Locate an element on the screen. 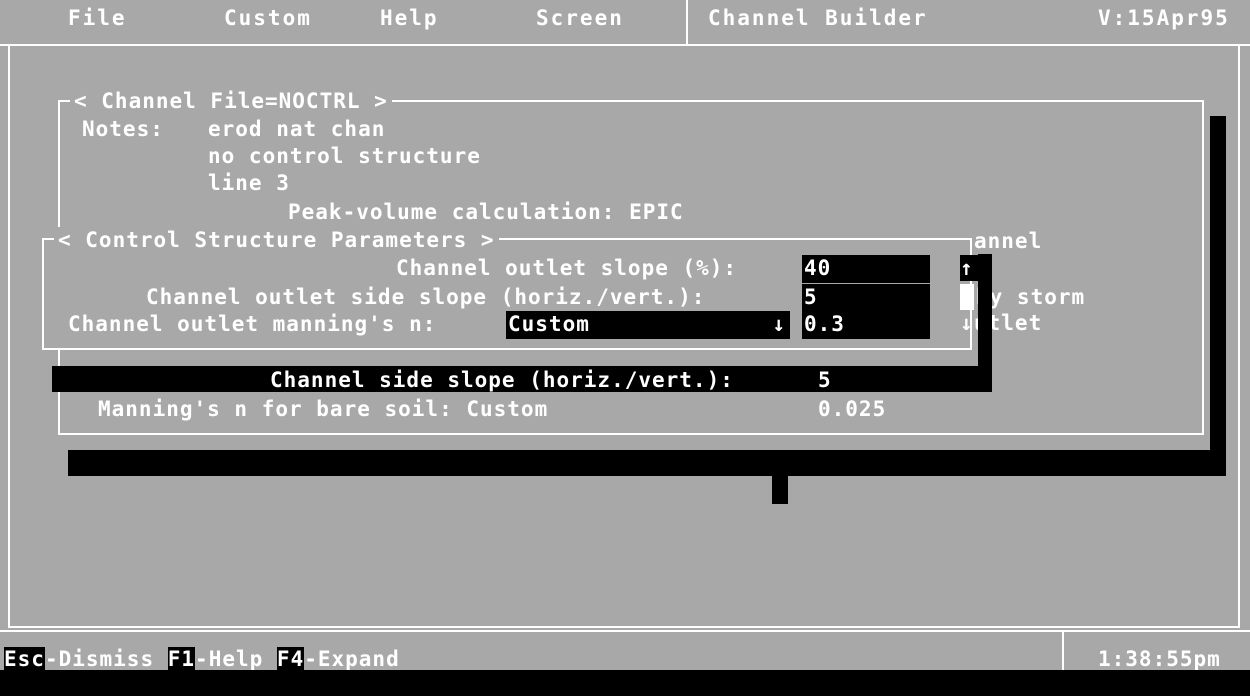 The height and width of the screenshot is (696, 1250). window-title: Channel Builder is located at coordinates (818, 18).